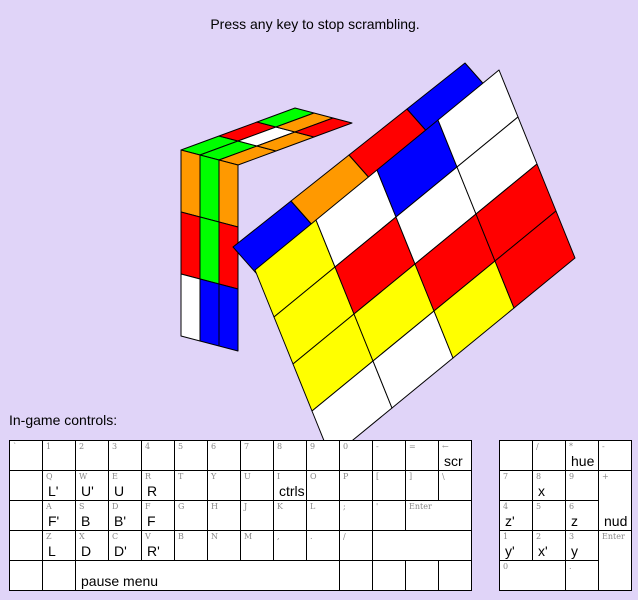  I want to click on key: 7, so click(257, 455).